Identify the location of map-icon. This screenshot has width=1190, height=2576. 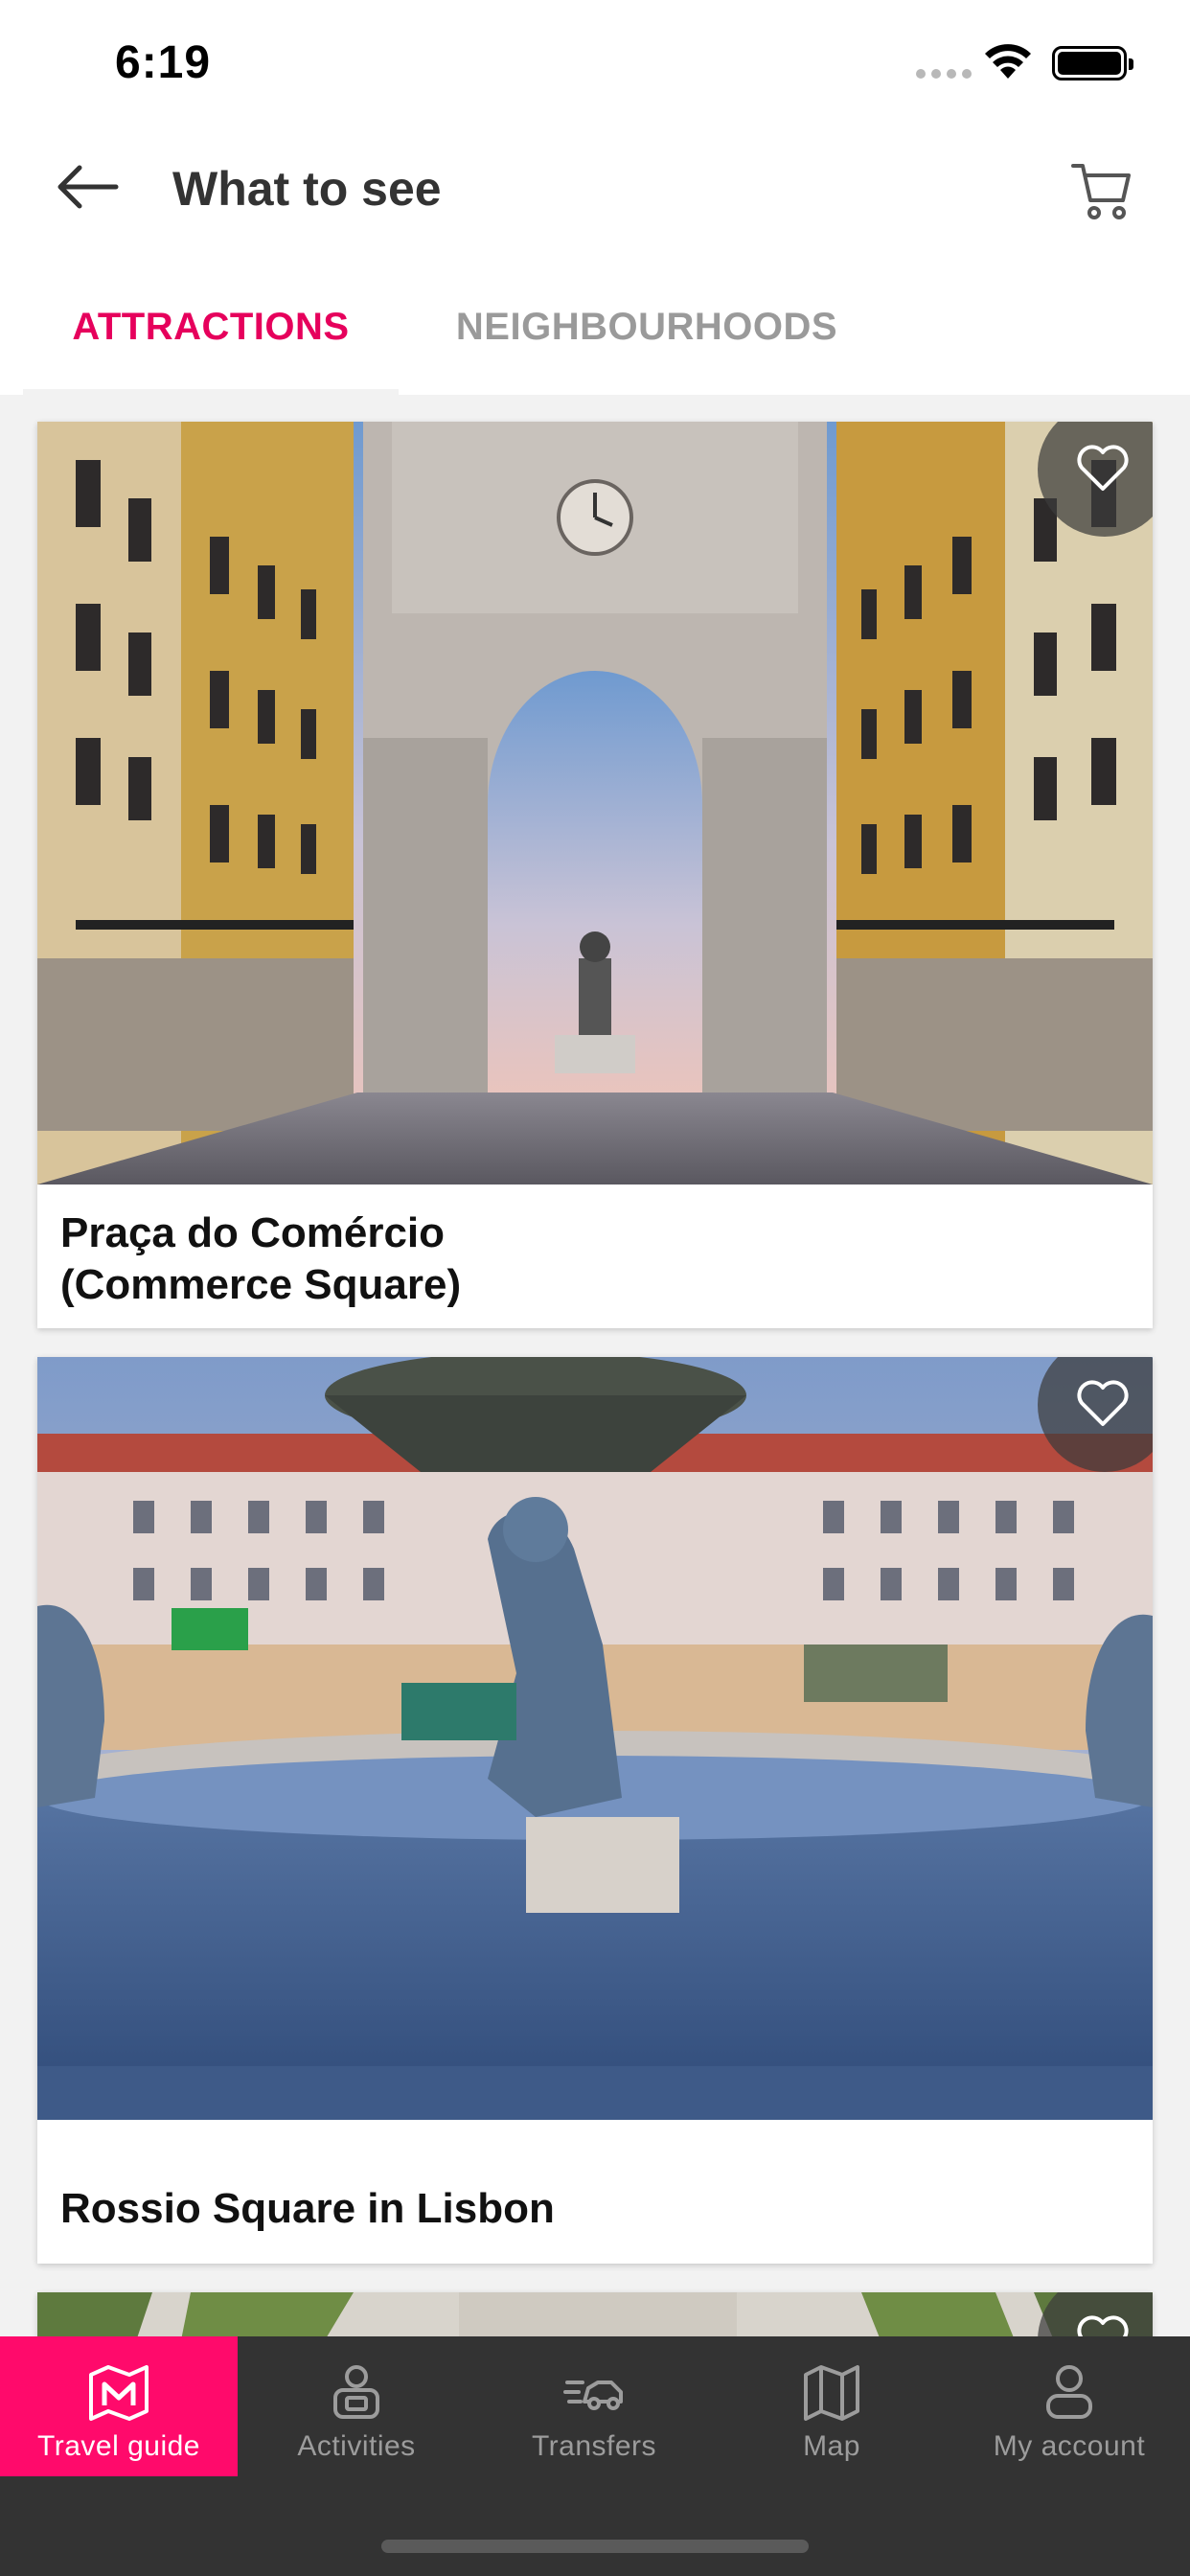
(832, 2393).